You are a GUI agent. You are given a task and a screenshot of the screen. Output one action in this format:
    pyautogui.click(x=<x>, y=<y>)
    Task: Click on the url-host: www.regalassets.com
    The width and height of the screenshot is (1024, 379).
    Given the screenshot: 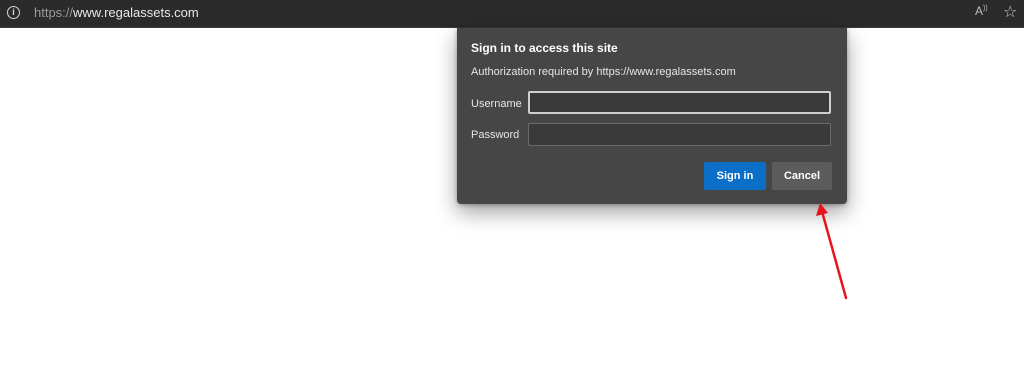 What is the action you would take?
    pyautogui.click(x=136, y=12)
    